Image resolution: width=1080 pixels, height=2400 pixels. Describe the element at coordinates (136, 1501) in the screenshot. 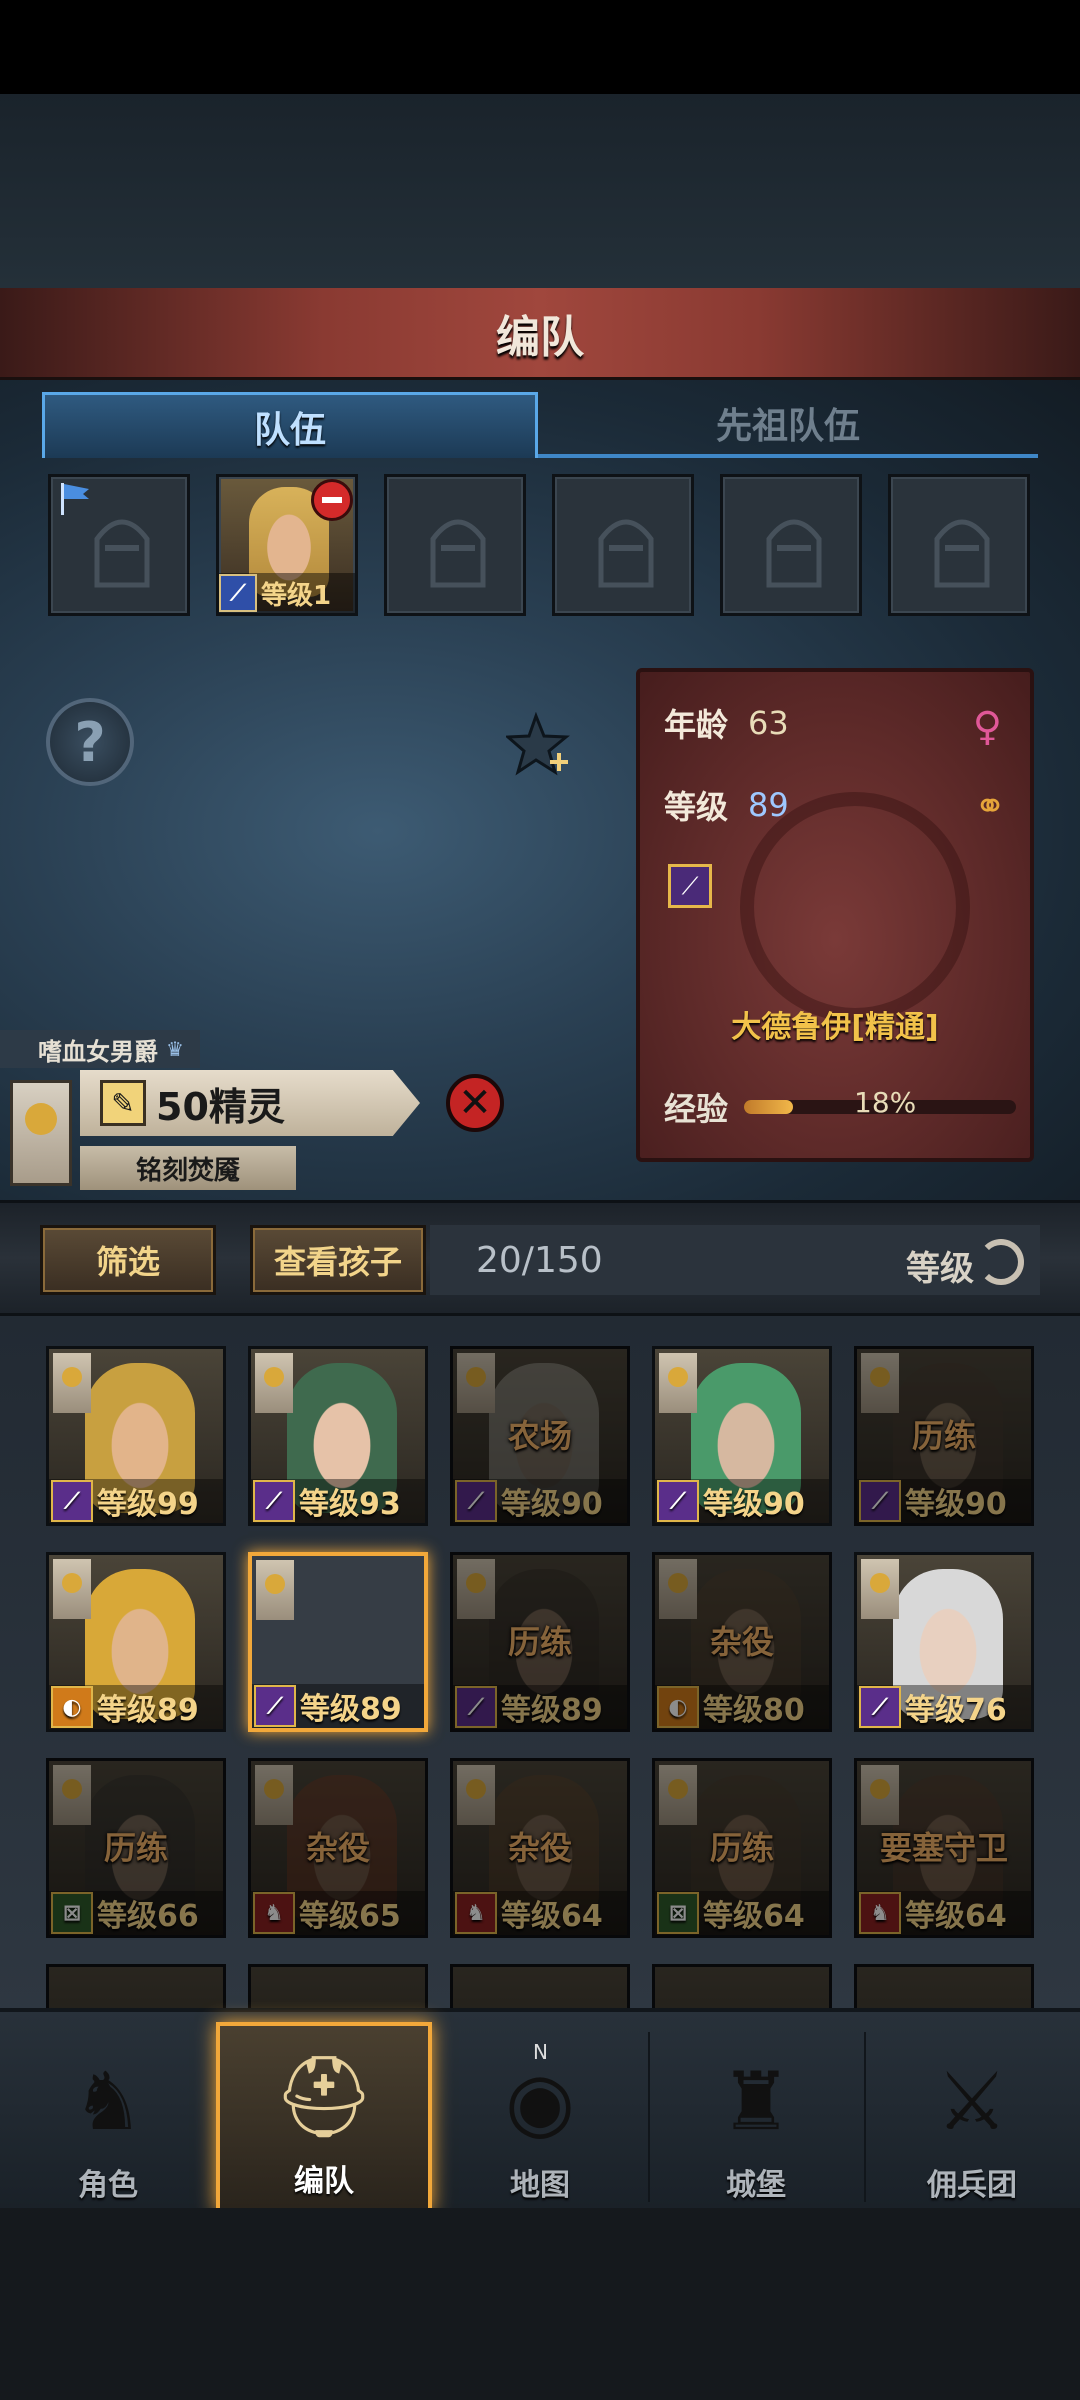

I see `level-bar: ⟋ 等级99` at that location.